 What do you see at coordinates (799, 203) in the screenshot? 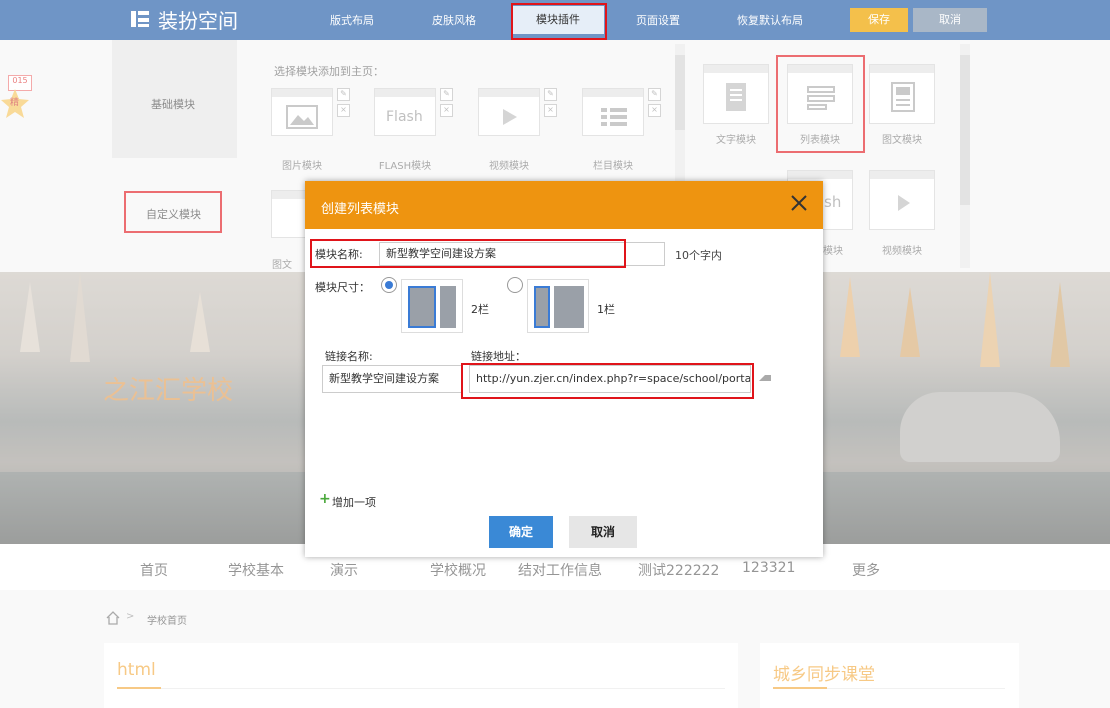
I see `close-icon` at bounding box center [799, 203].